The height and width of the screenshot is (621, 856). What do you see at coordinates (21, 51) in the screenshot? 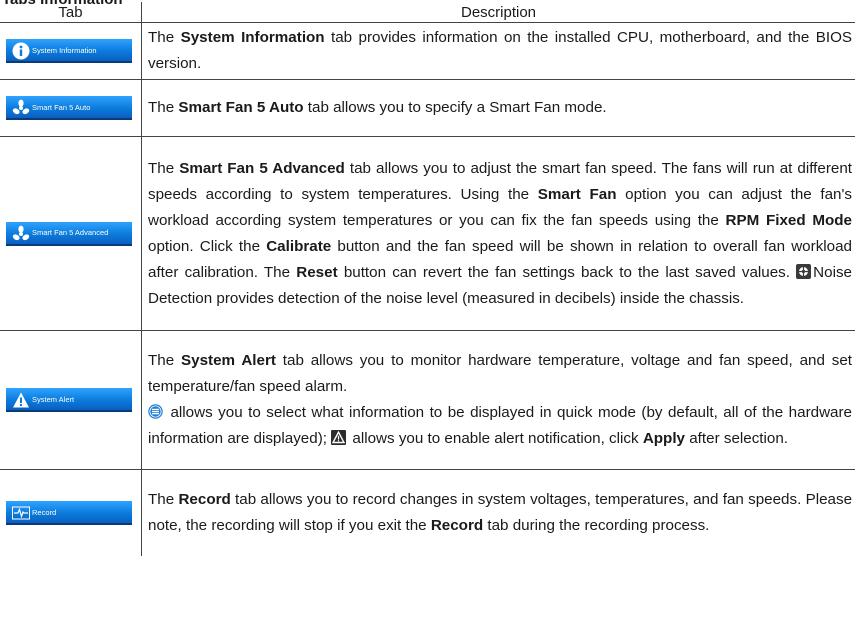
I see `info-icon` at bounding box center [21, 51].